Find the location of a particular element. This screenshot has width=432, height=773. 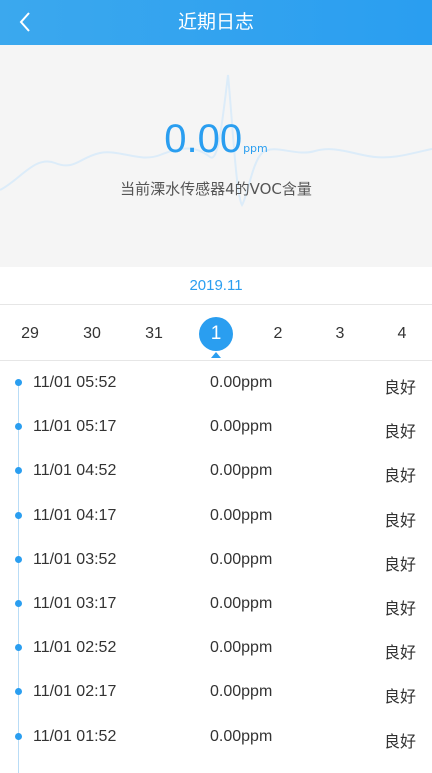

app-header: 近期日志 is located at coordinates (216, 22).